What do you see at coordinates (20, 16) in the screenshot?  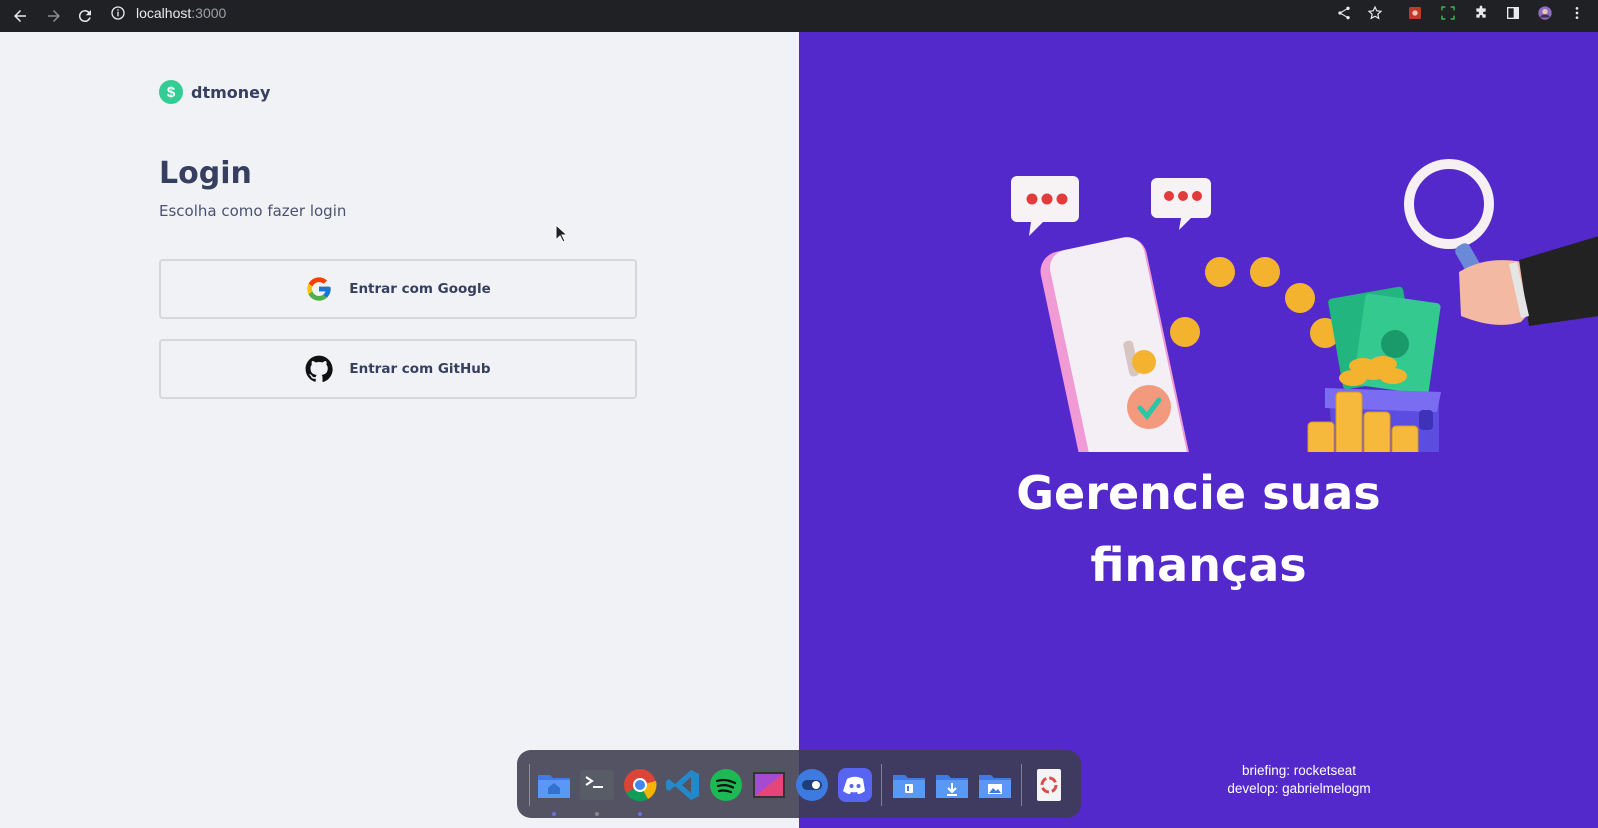 I see `back-icon` at bounding box center [20, 16].